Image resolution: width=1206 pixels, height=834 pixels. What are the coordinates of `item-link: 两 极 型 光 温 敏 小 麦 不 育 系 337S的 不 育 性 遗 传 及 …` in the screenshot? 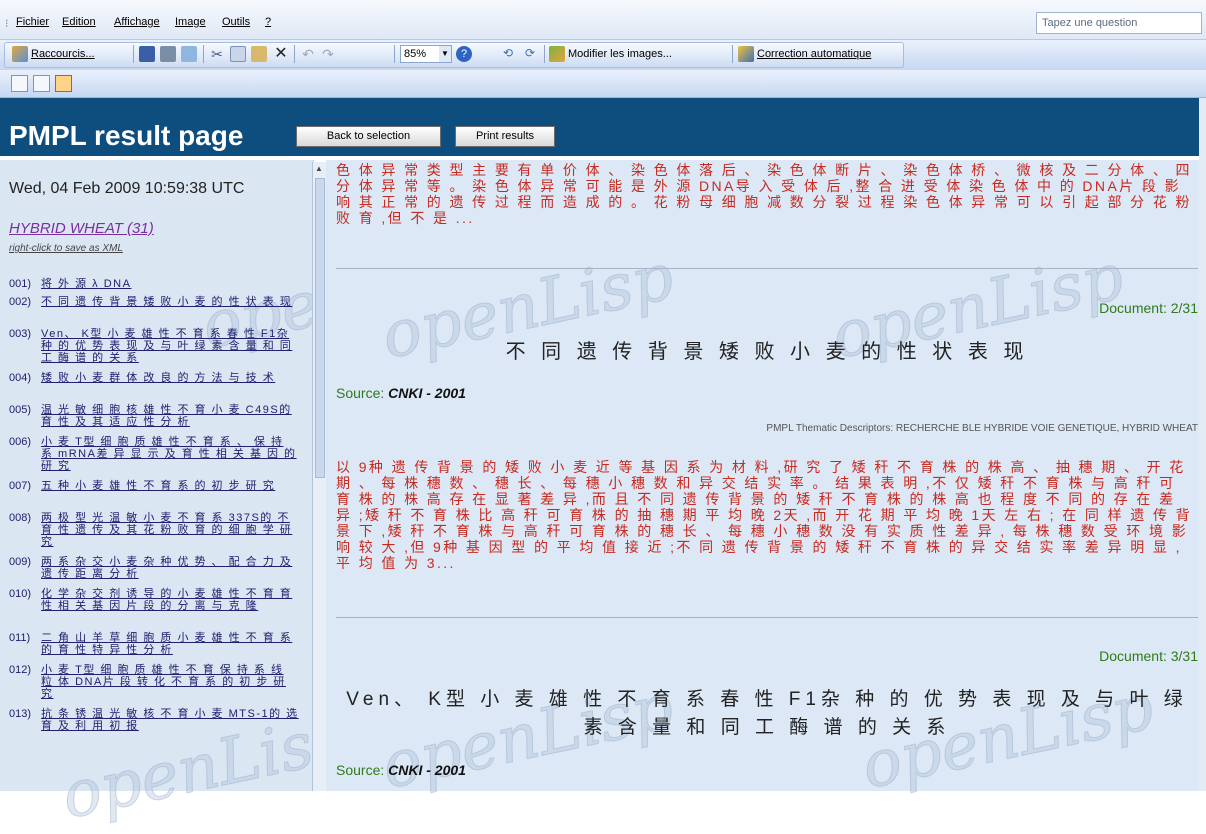 It's located at (170, 532).